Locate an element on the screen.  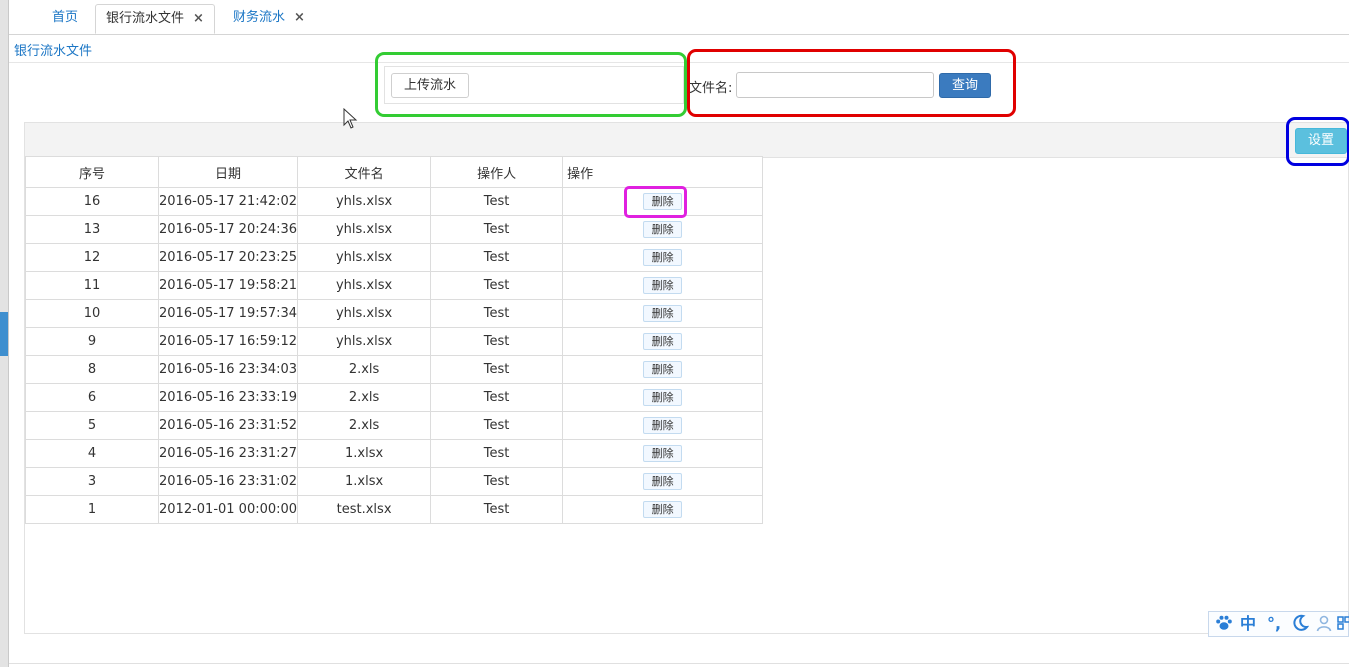
query-button: 查询 is located at coordinates (965, 85).